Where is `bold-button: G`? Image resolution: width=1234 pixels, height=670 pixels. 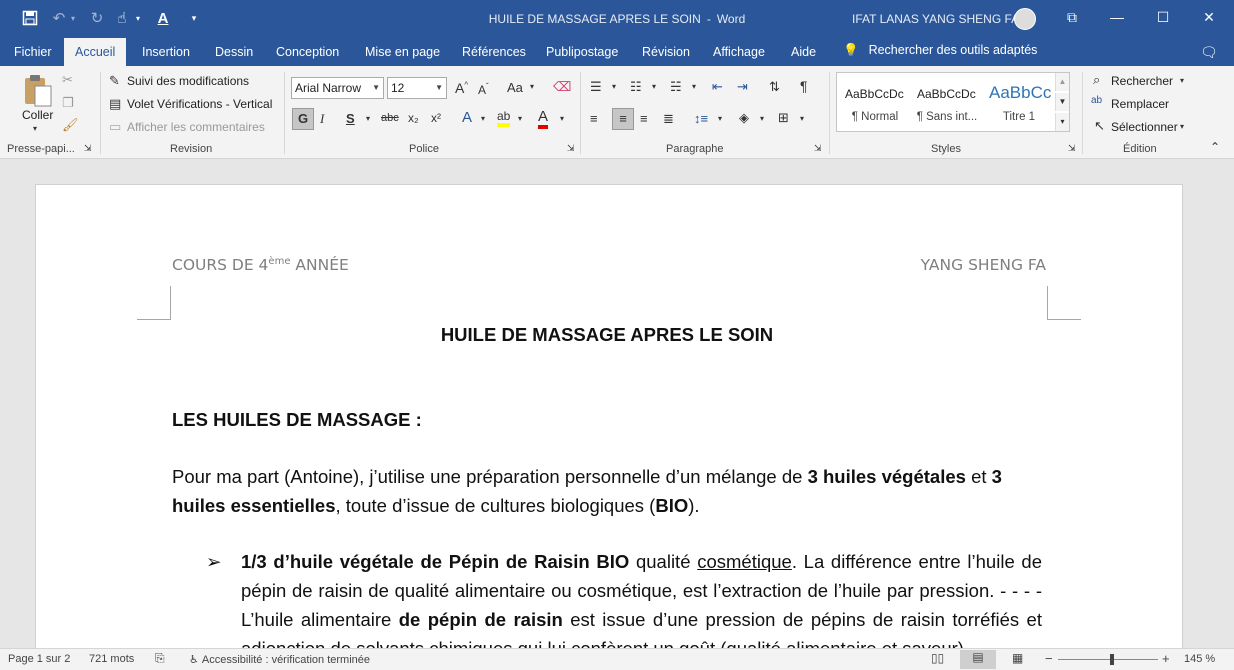
bold-button: G is located at coordinates (303, 119).